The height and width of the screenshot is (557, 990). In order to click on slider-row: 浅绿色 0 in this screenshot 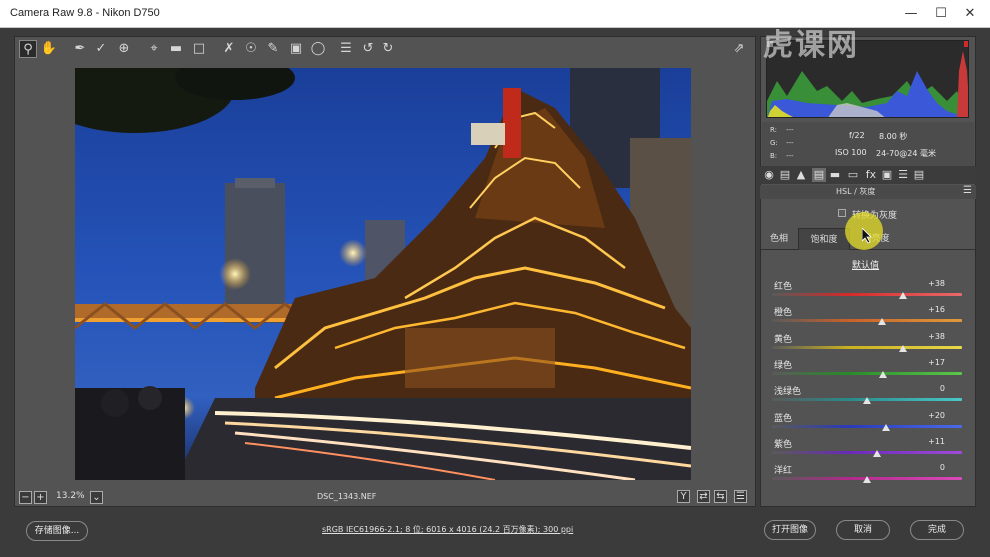, I will do `click(867, 397)`.